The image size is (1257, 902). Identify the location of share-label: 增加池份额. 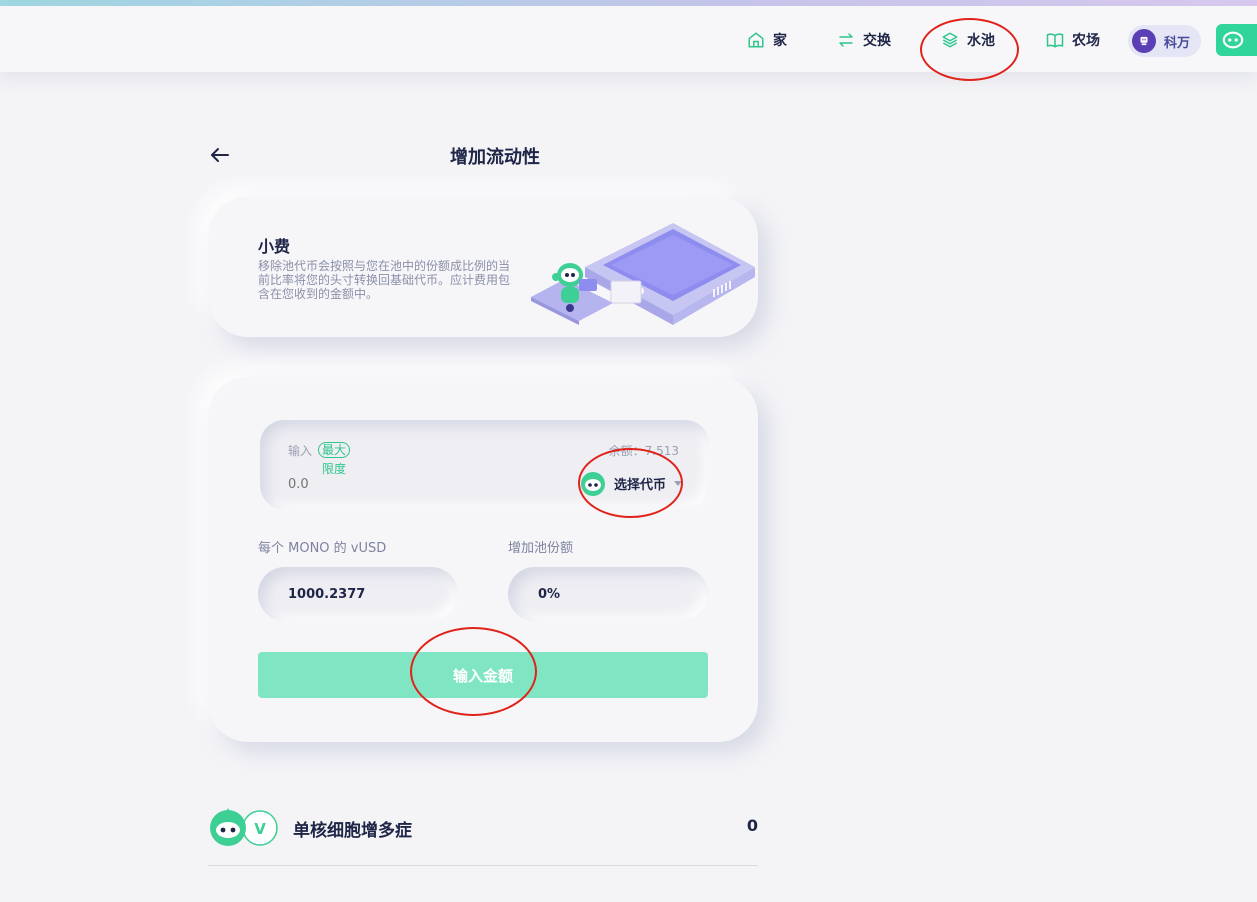
(541, 548).